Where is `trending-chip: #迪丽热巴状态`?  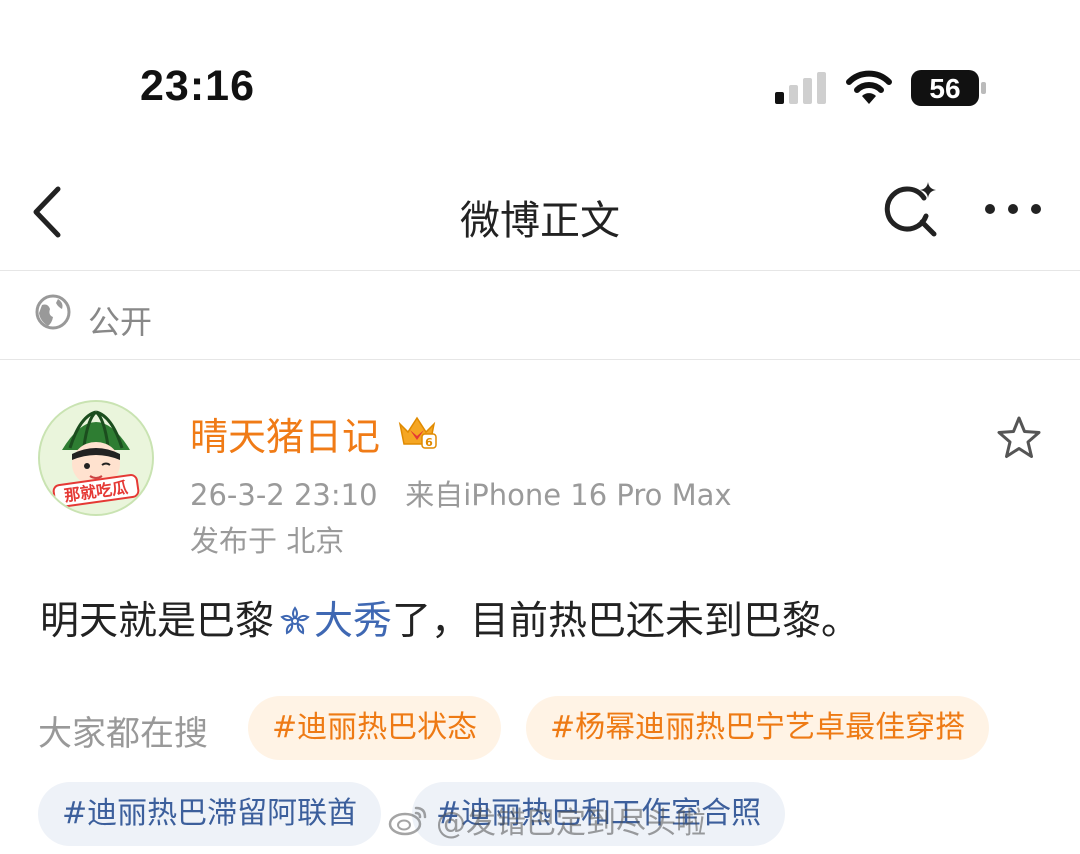 trending-chip: #迪丽热巴状态 is located at coordinates (375, 728).